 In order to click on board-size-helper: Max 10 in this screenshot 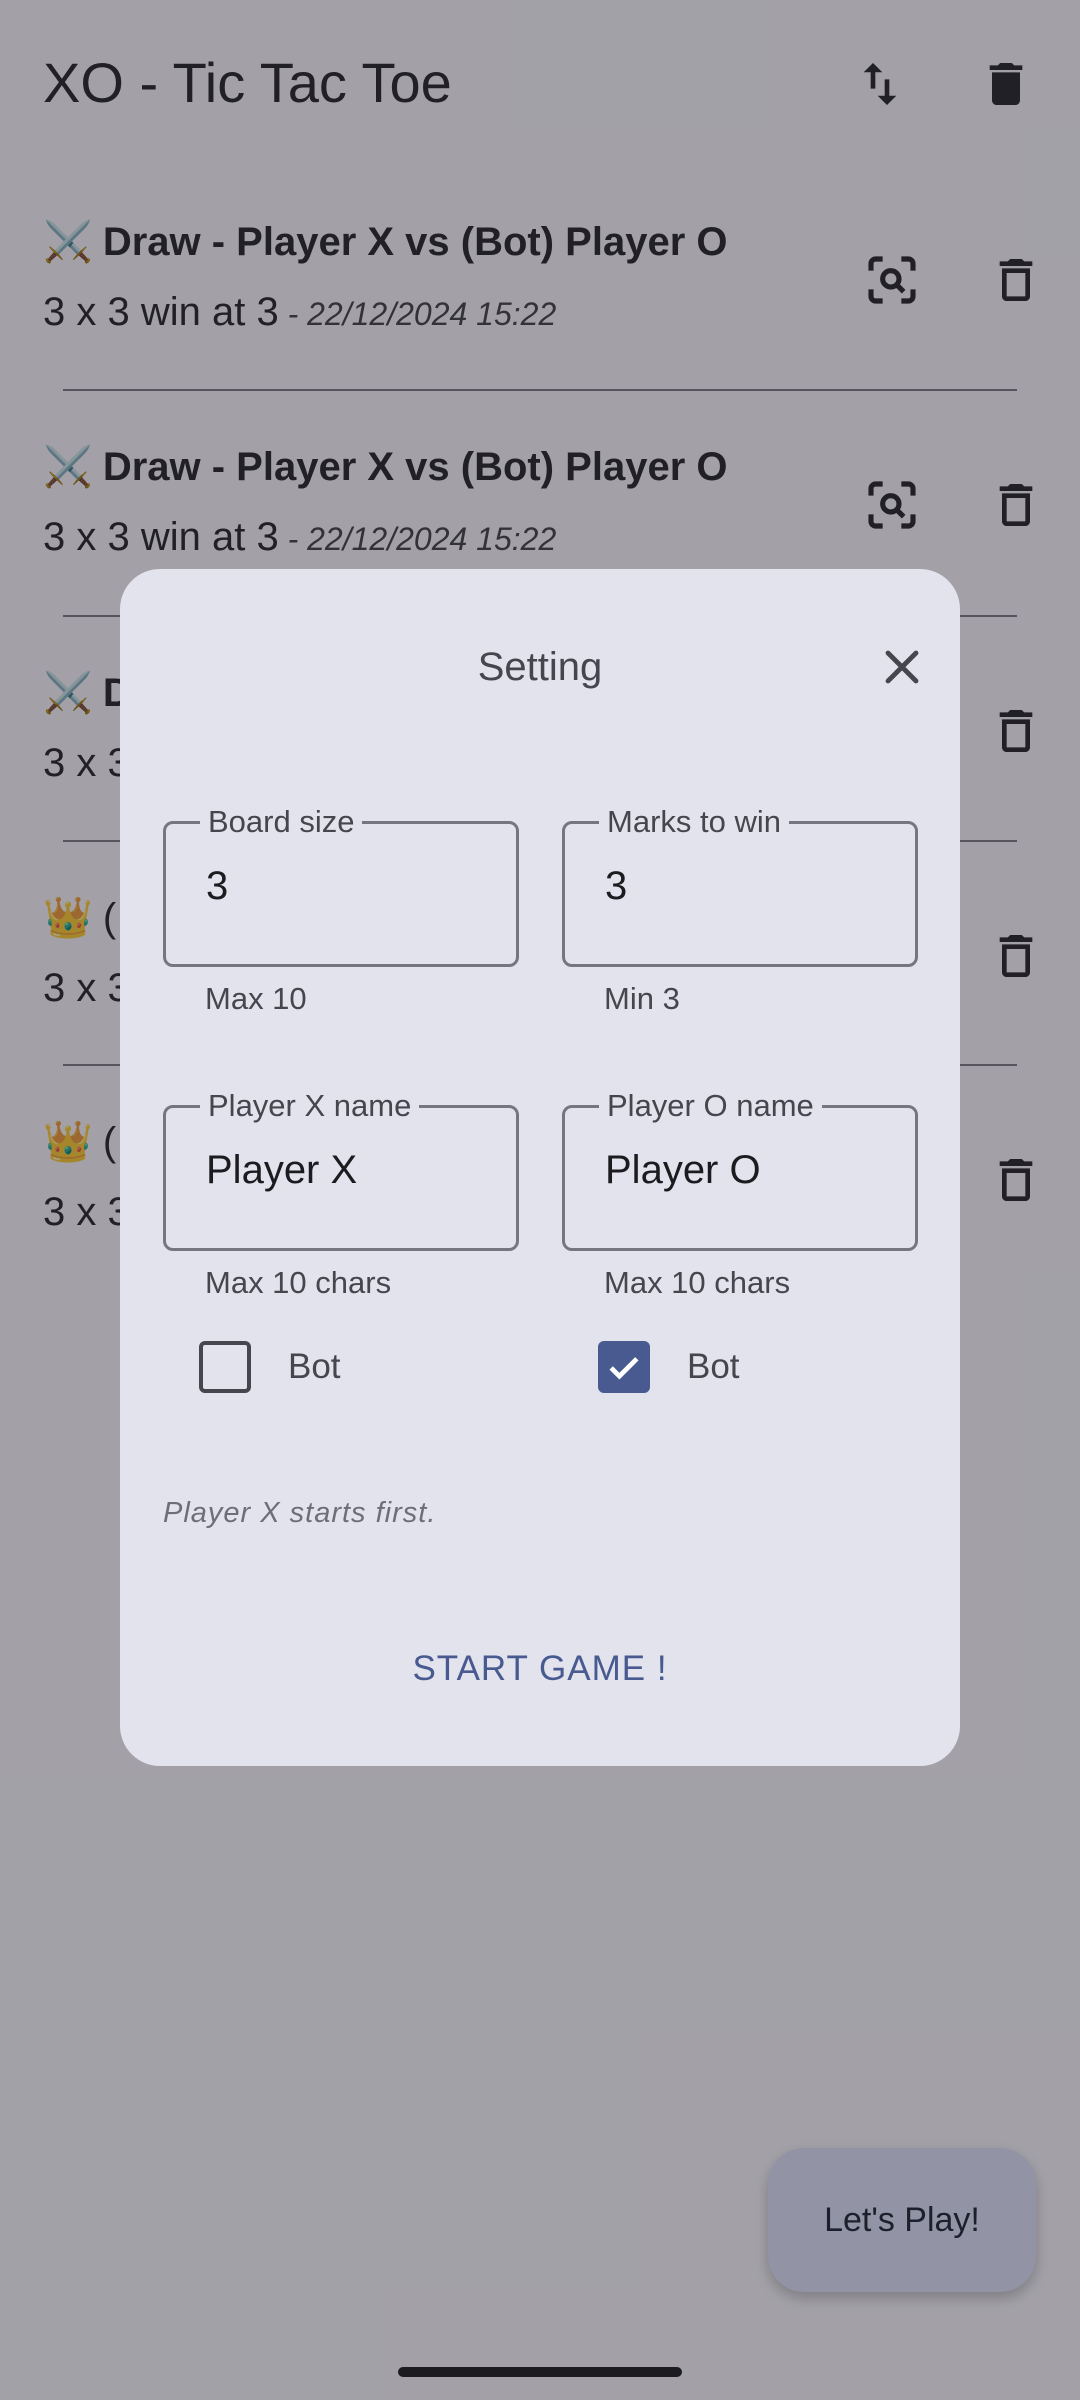, I will do `click(256, 998)`.